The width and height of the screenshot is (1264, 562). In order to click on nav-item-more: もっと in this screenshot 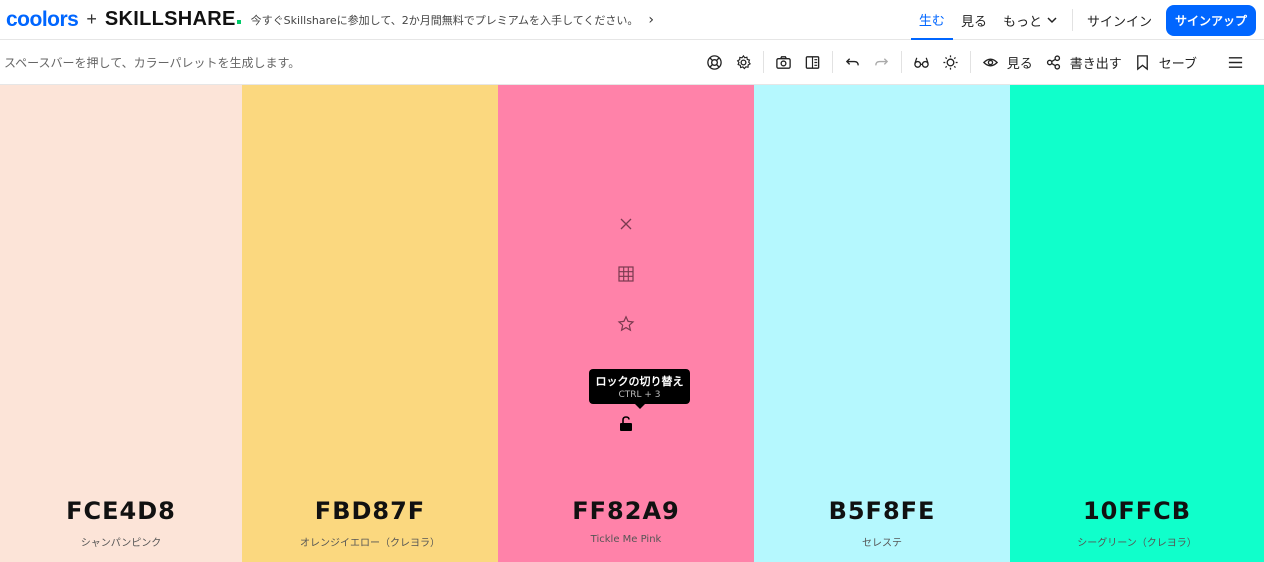, I will do `click(1030, 20)`.